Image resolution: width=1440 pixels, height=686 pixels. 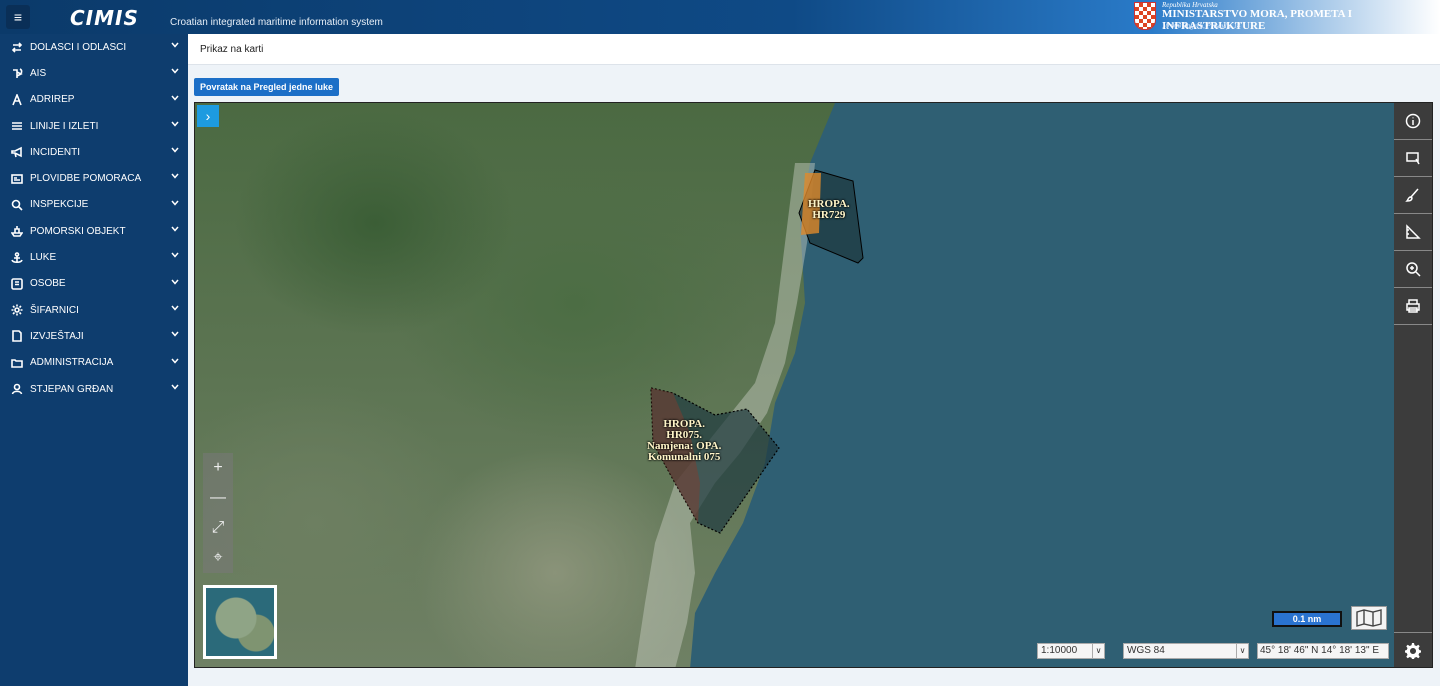 I want to click on sidebar-item-ifarnici: ŠIFARNICI, so click(x=94, y=310).